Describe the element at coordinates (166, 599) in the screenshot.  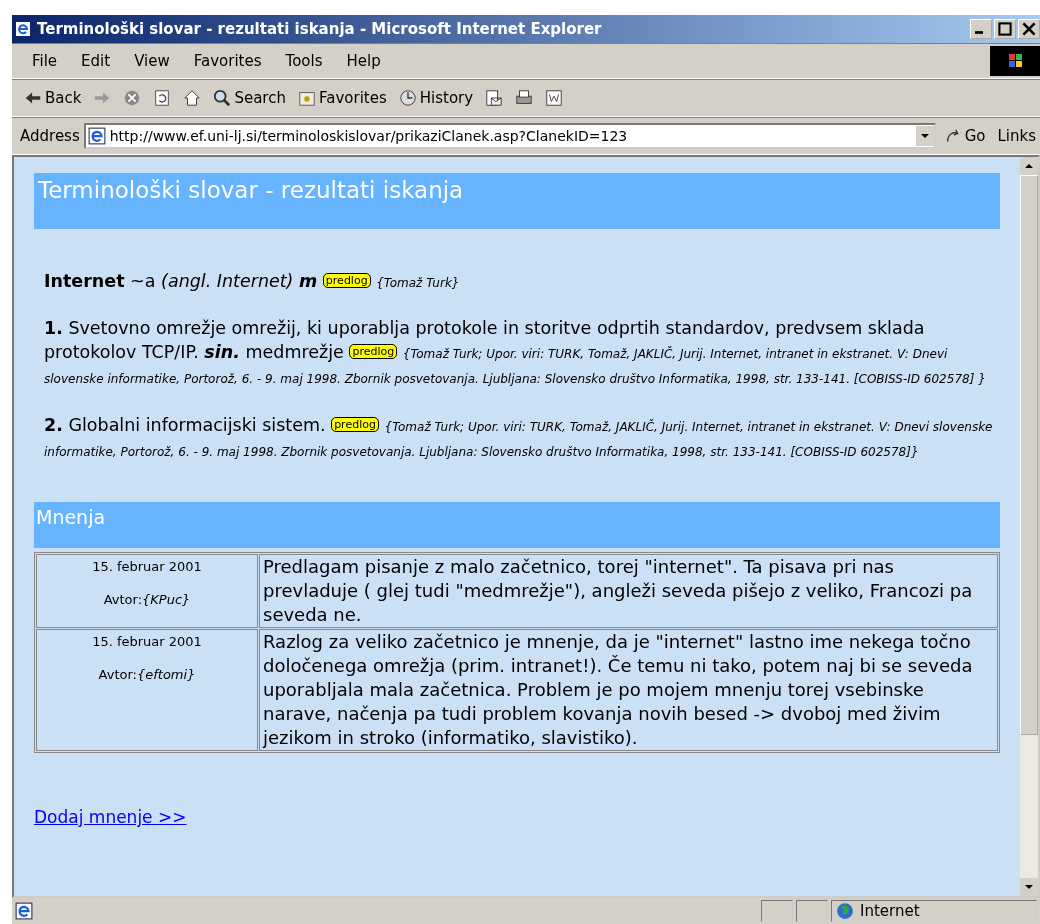
I see `author-name: {KPuc}` at that location.